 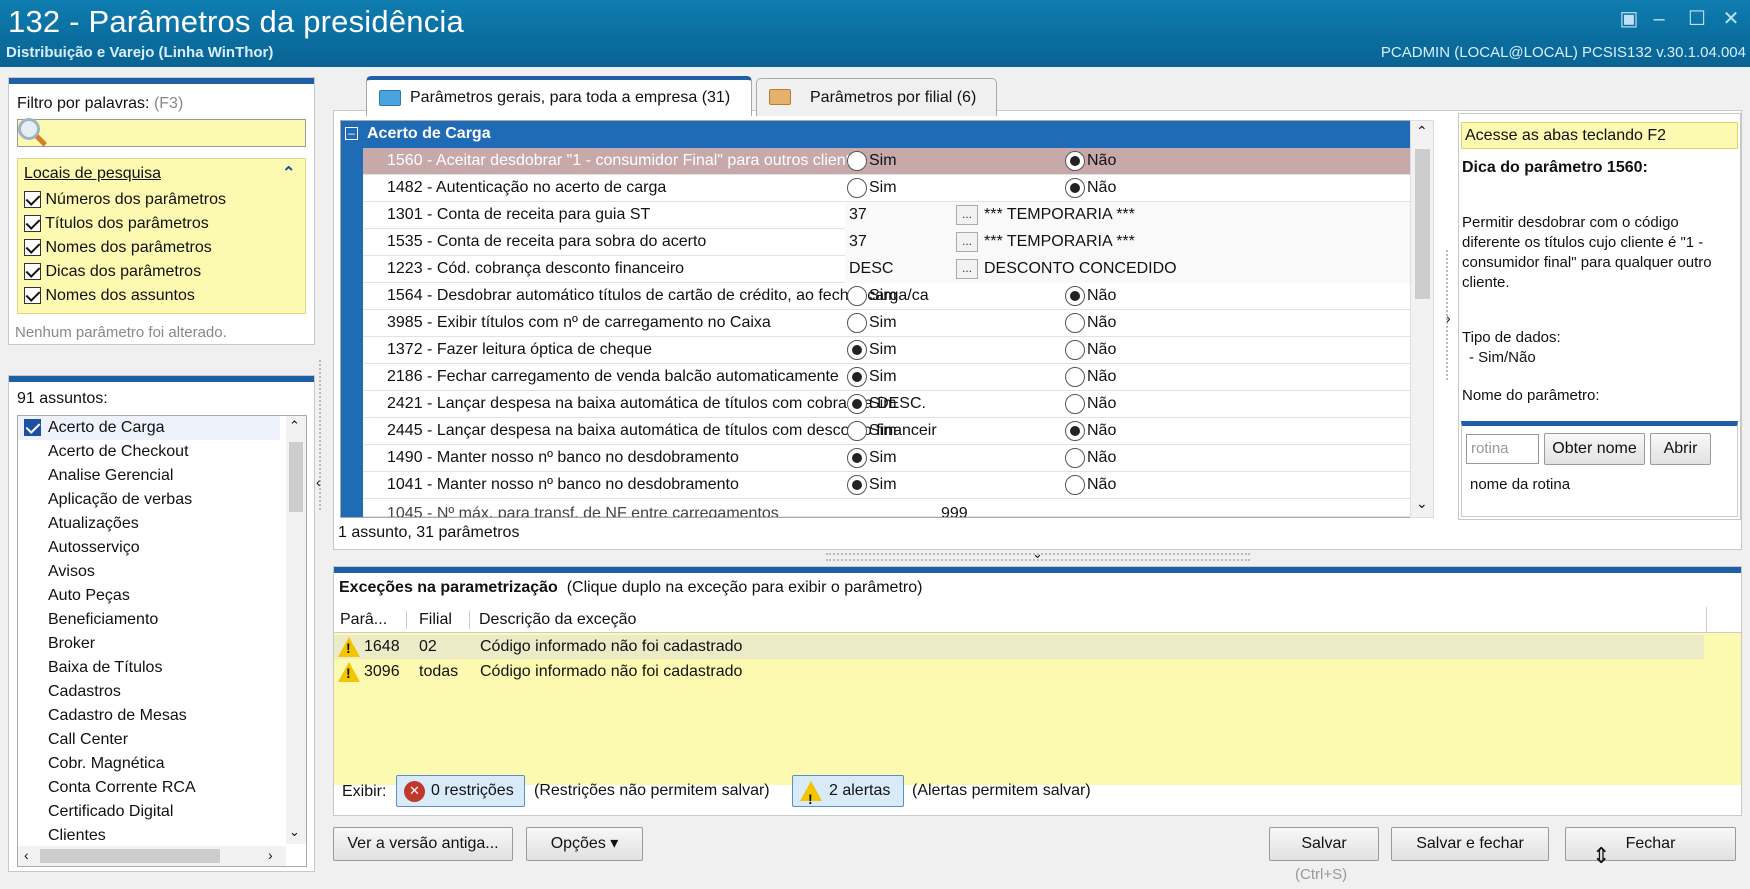 I want to click on subject-item: Cadastros, so click(x=84, y=692).